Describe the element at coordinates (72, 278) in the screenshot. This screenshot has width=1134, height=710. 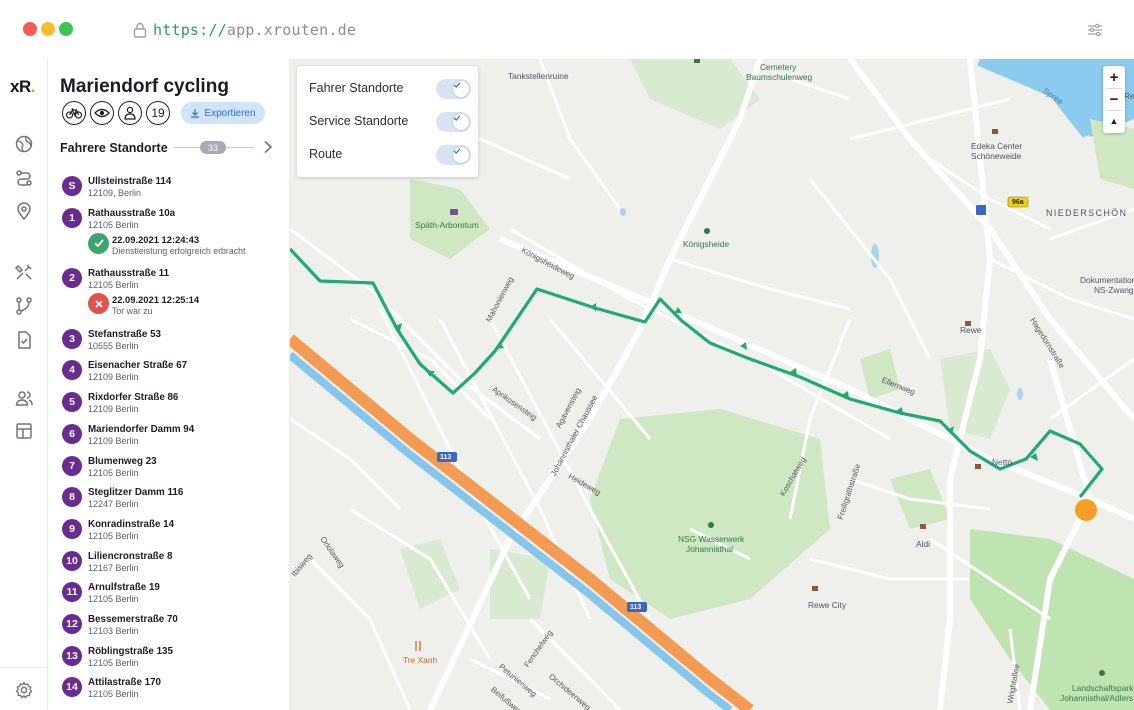
I see `stop-number-badge: 2` at that location.